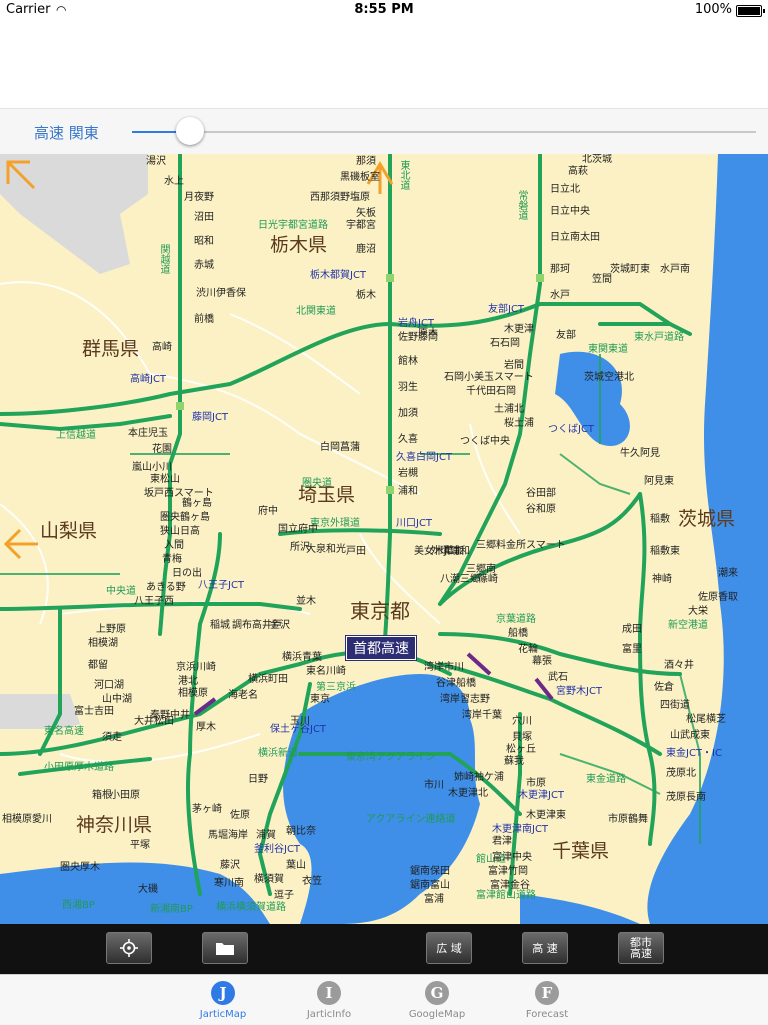 This screenshot has height=1025, width=768. Describe the element at coordinates (565, 189) in the screenshot. I see `place-label: 日立北` at that location.